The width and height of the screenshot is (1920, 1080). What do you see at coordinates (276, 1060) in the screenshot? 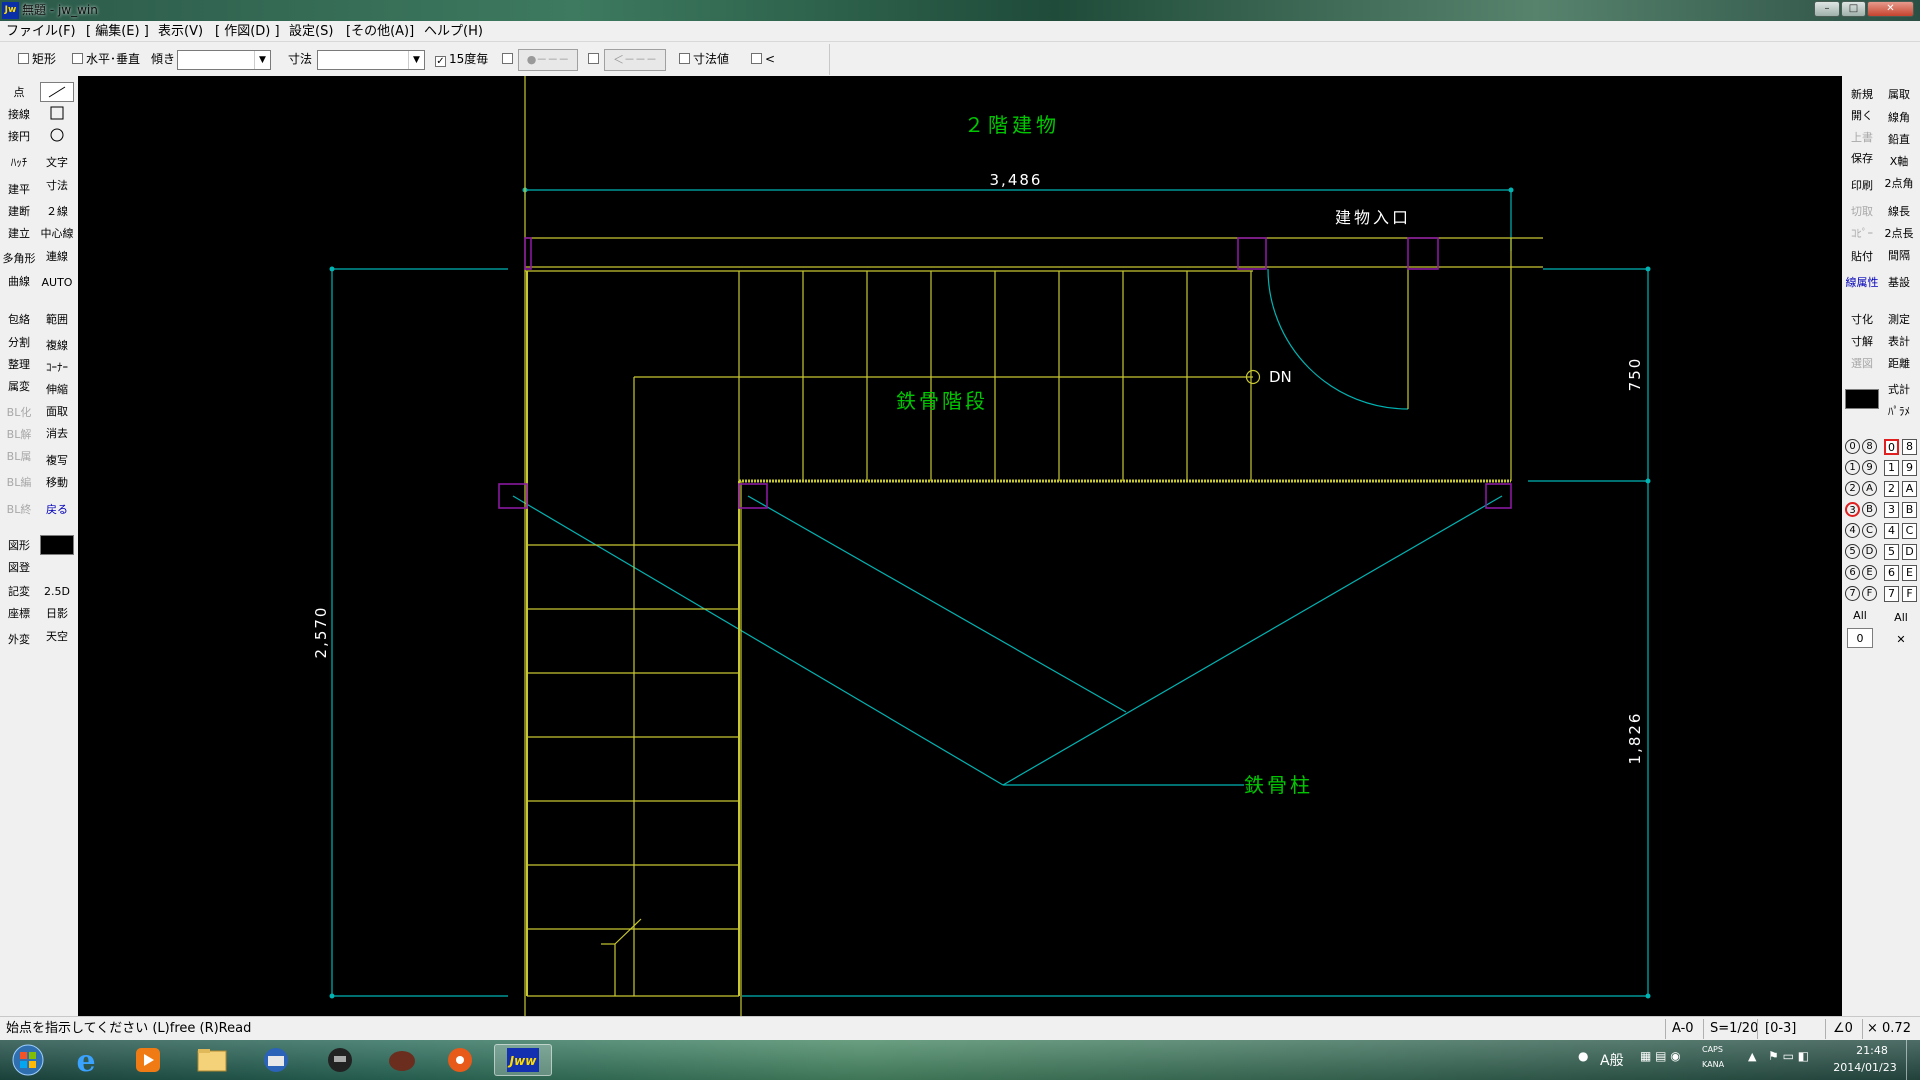
I see `thunderbird-taskbar-icon` at bounding box center [276, 1060].